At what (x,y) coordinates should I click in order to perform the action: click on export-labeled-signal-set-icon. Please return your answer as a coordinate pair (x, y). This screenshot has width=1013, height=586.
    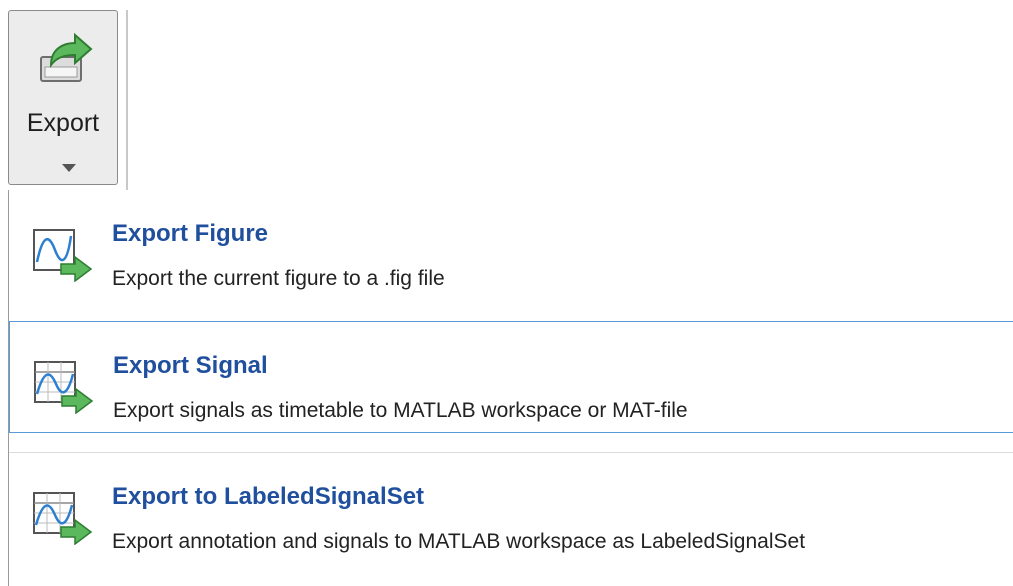
    Looking at the image, I should click on (63, 518).